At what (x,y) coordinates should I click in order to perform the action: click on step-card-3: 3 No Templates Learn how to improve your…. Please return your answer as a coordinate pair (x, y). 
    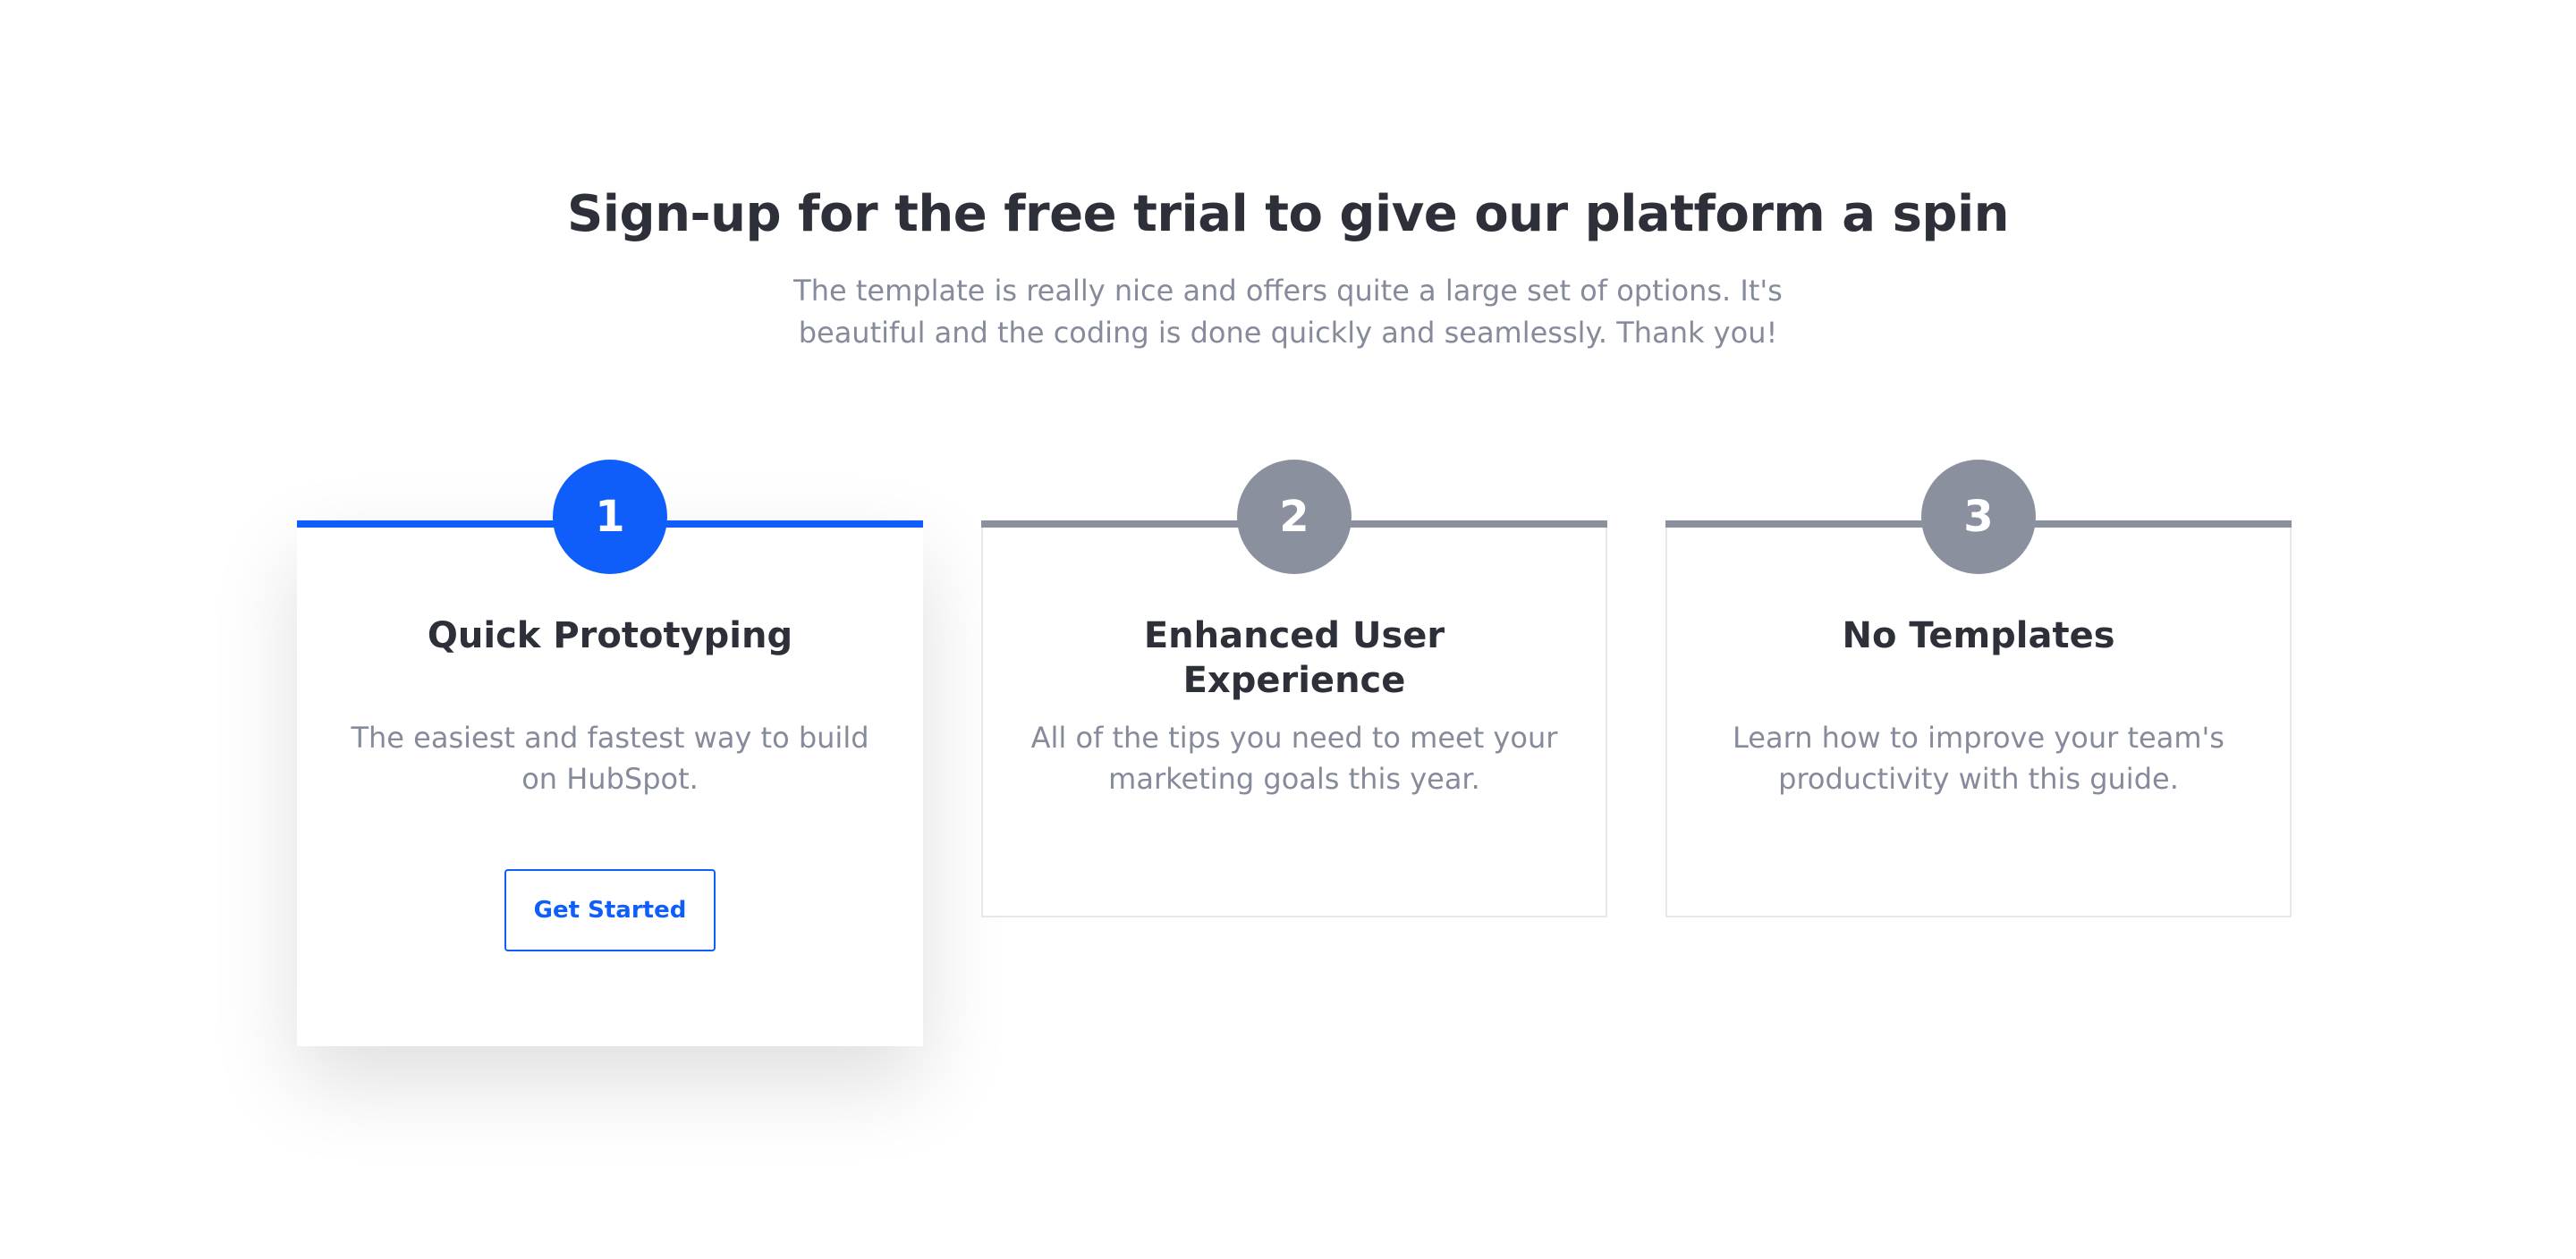
    Looking at the image, I should click on (1978, 689).